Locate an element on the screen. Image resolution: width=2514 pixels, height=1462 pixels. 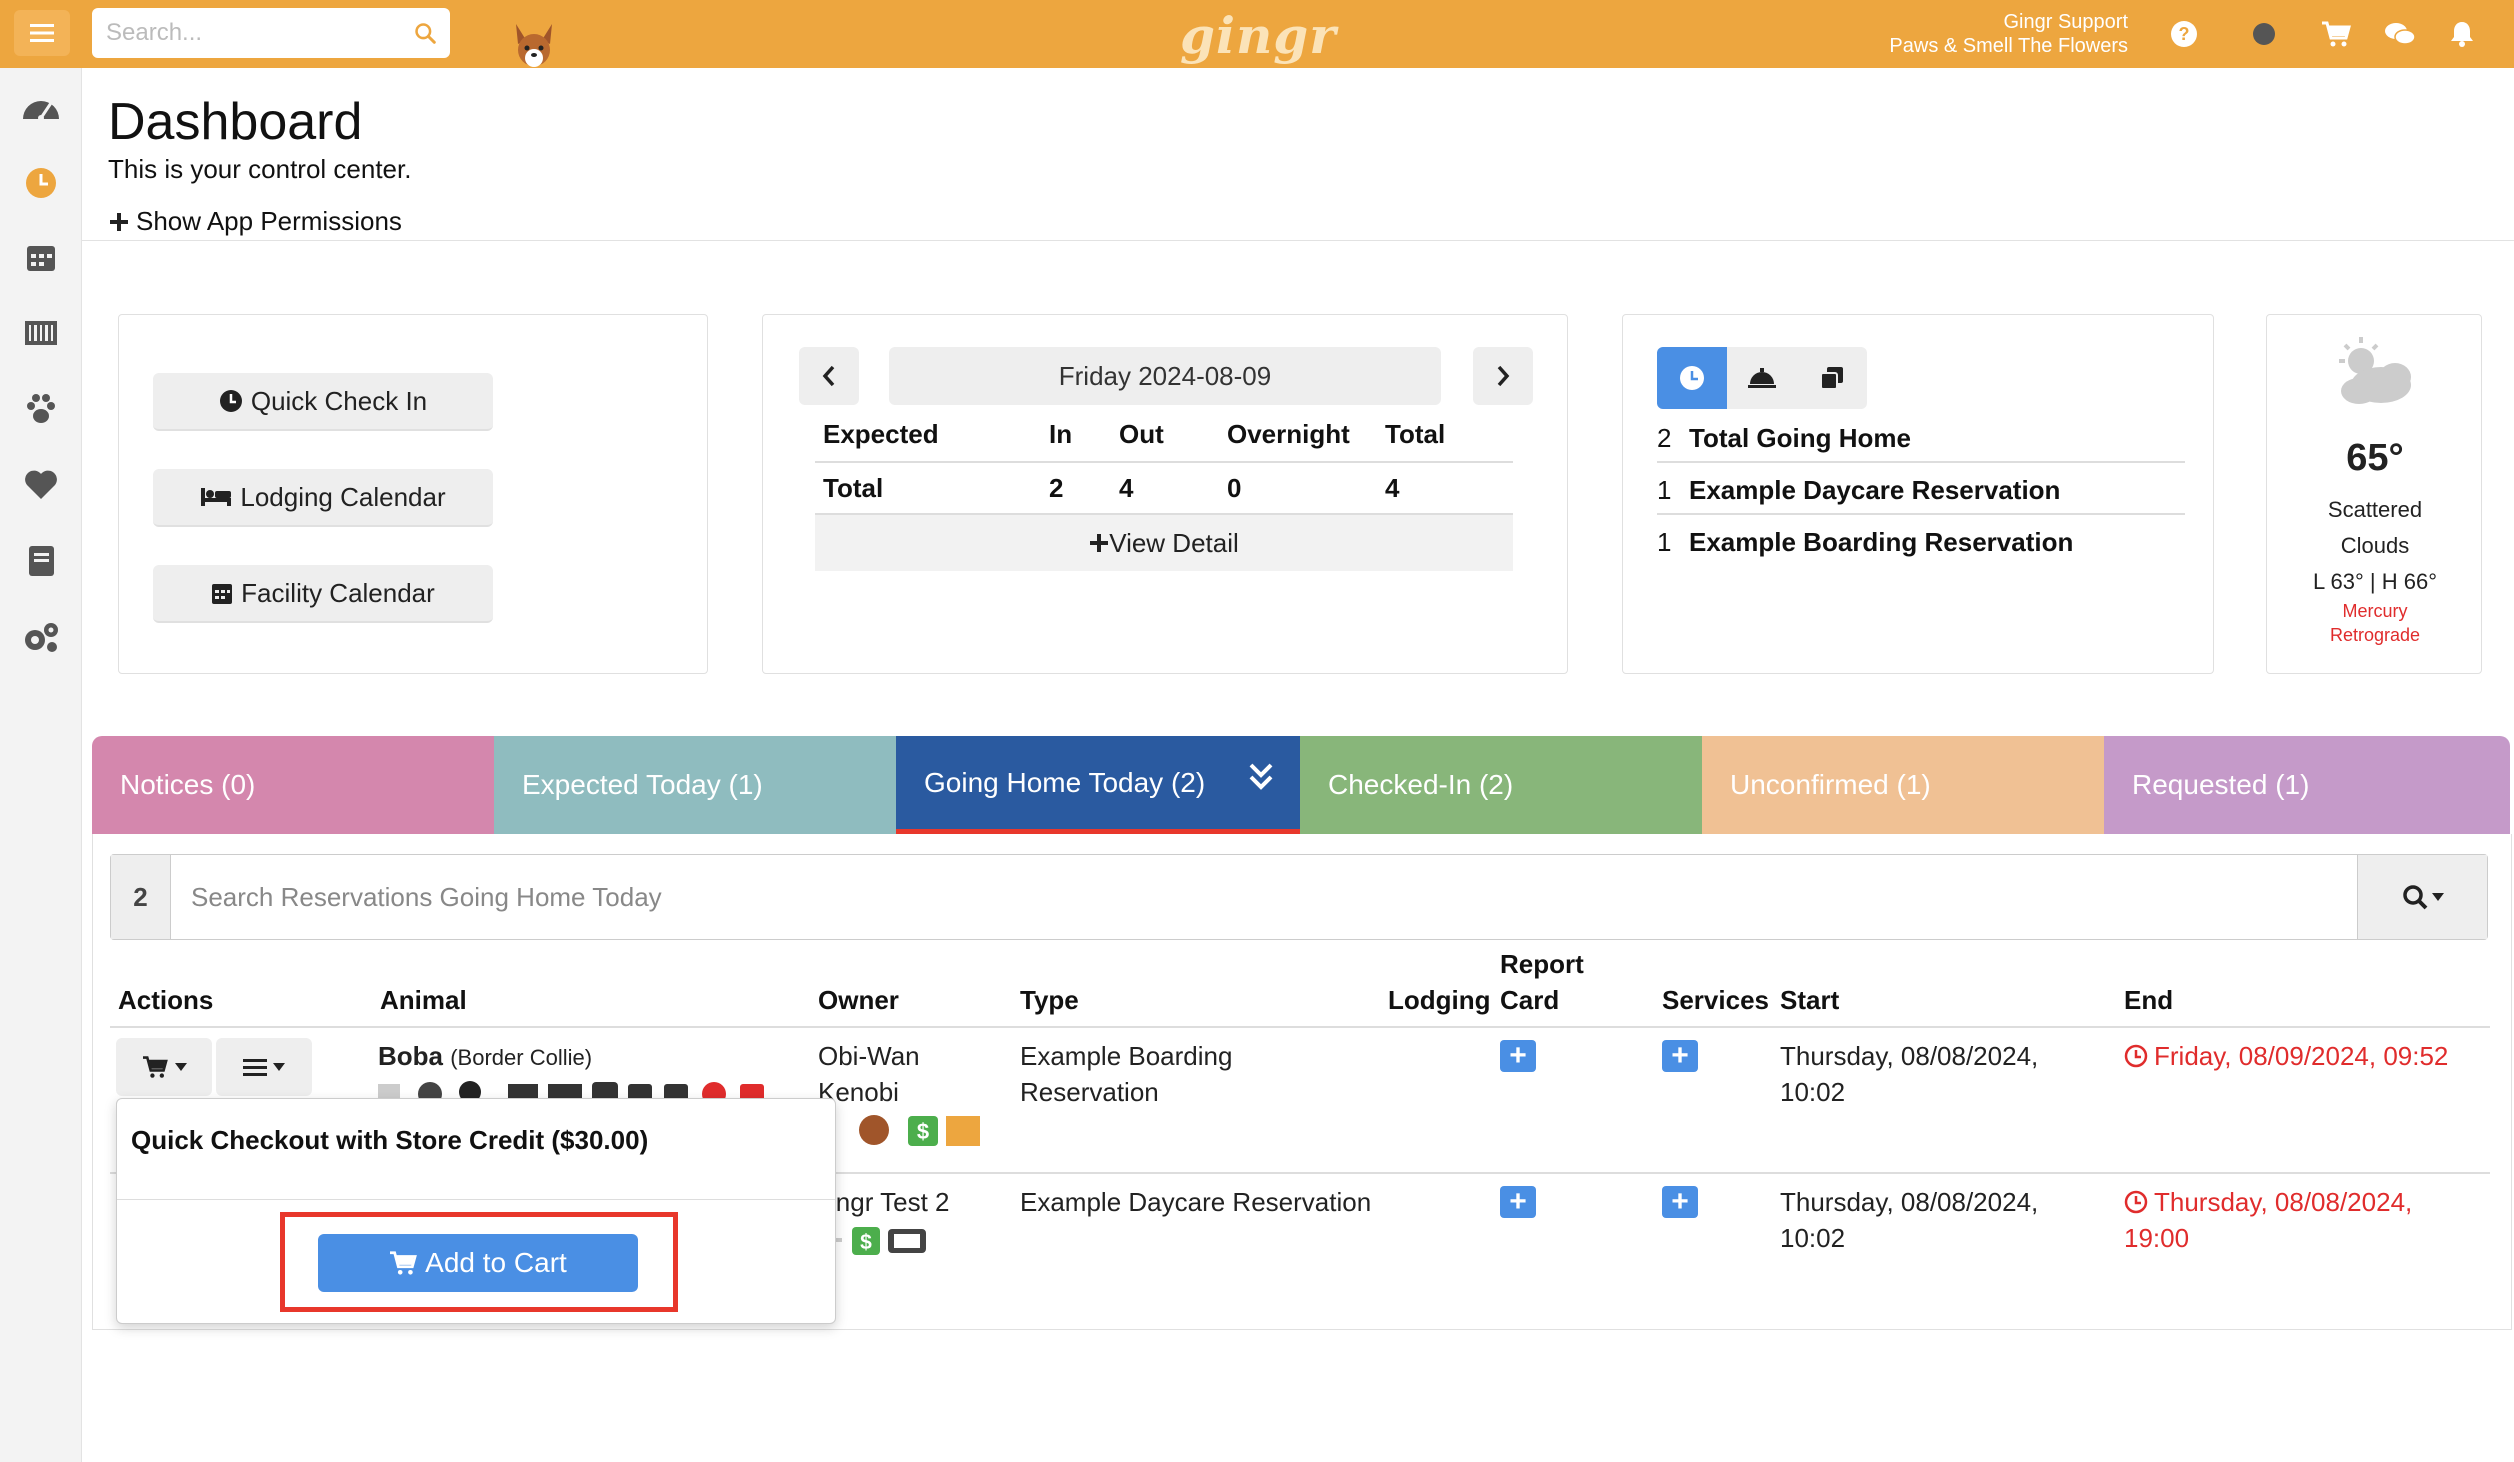
tab-requested: Requested (1) is located at coordinates (2307, 785).